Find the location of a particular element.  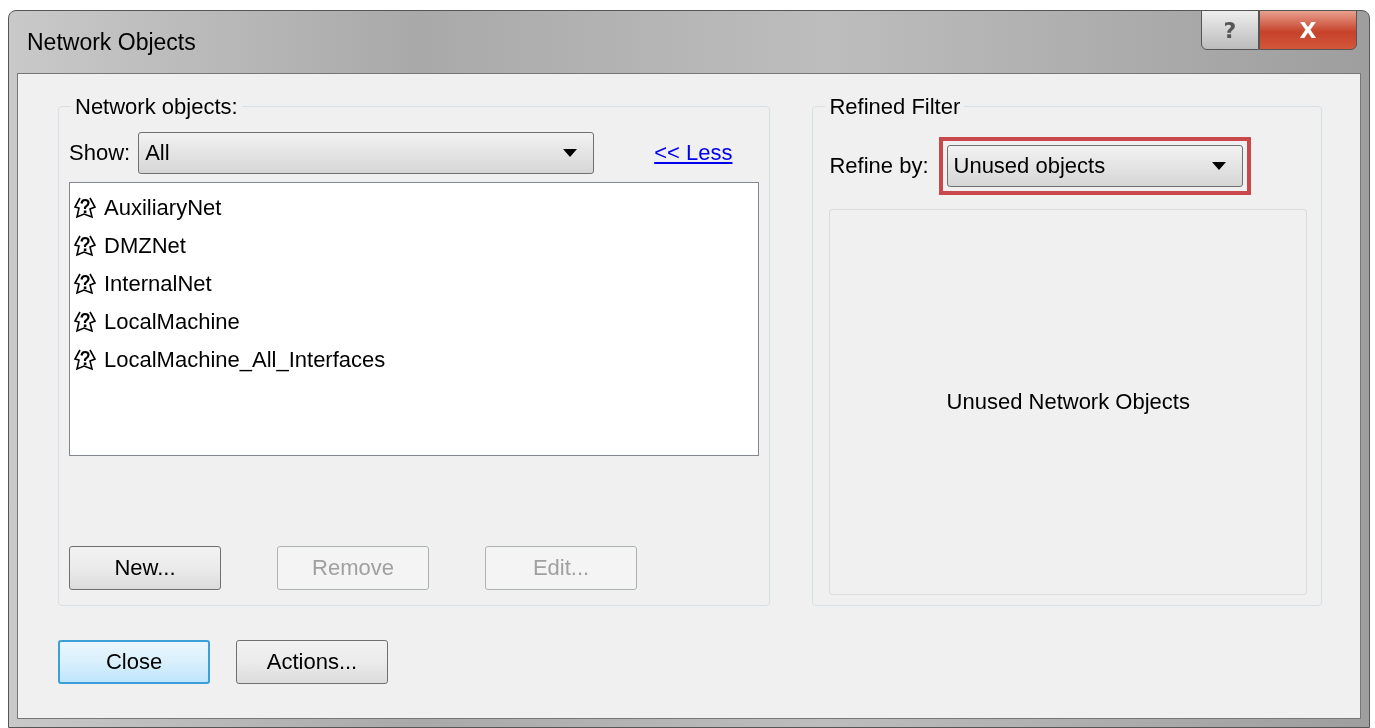

window-title: Network Objects is located at coordinates (111, 42).